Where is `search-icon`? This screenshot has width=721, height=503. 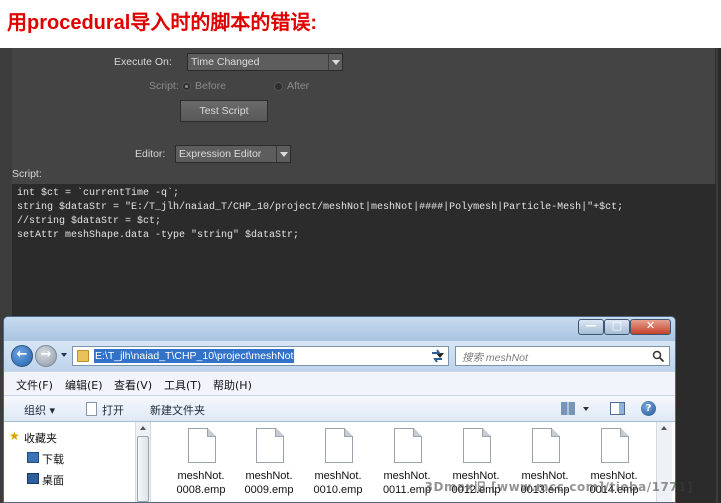
search-icon is located at coordinates (658, 356).